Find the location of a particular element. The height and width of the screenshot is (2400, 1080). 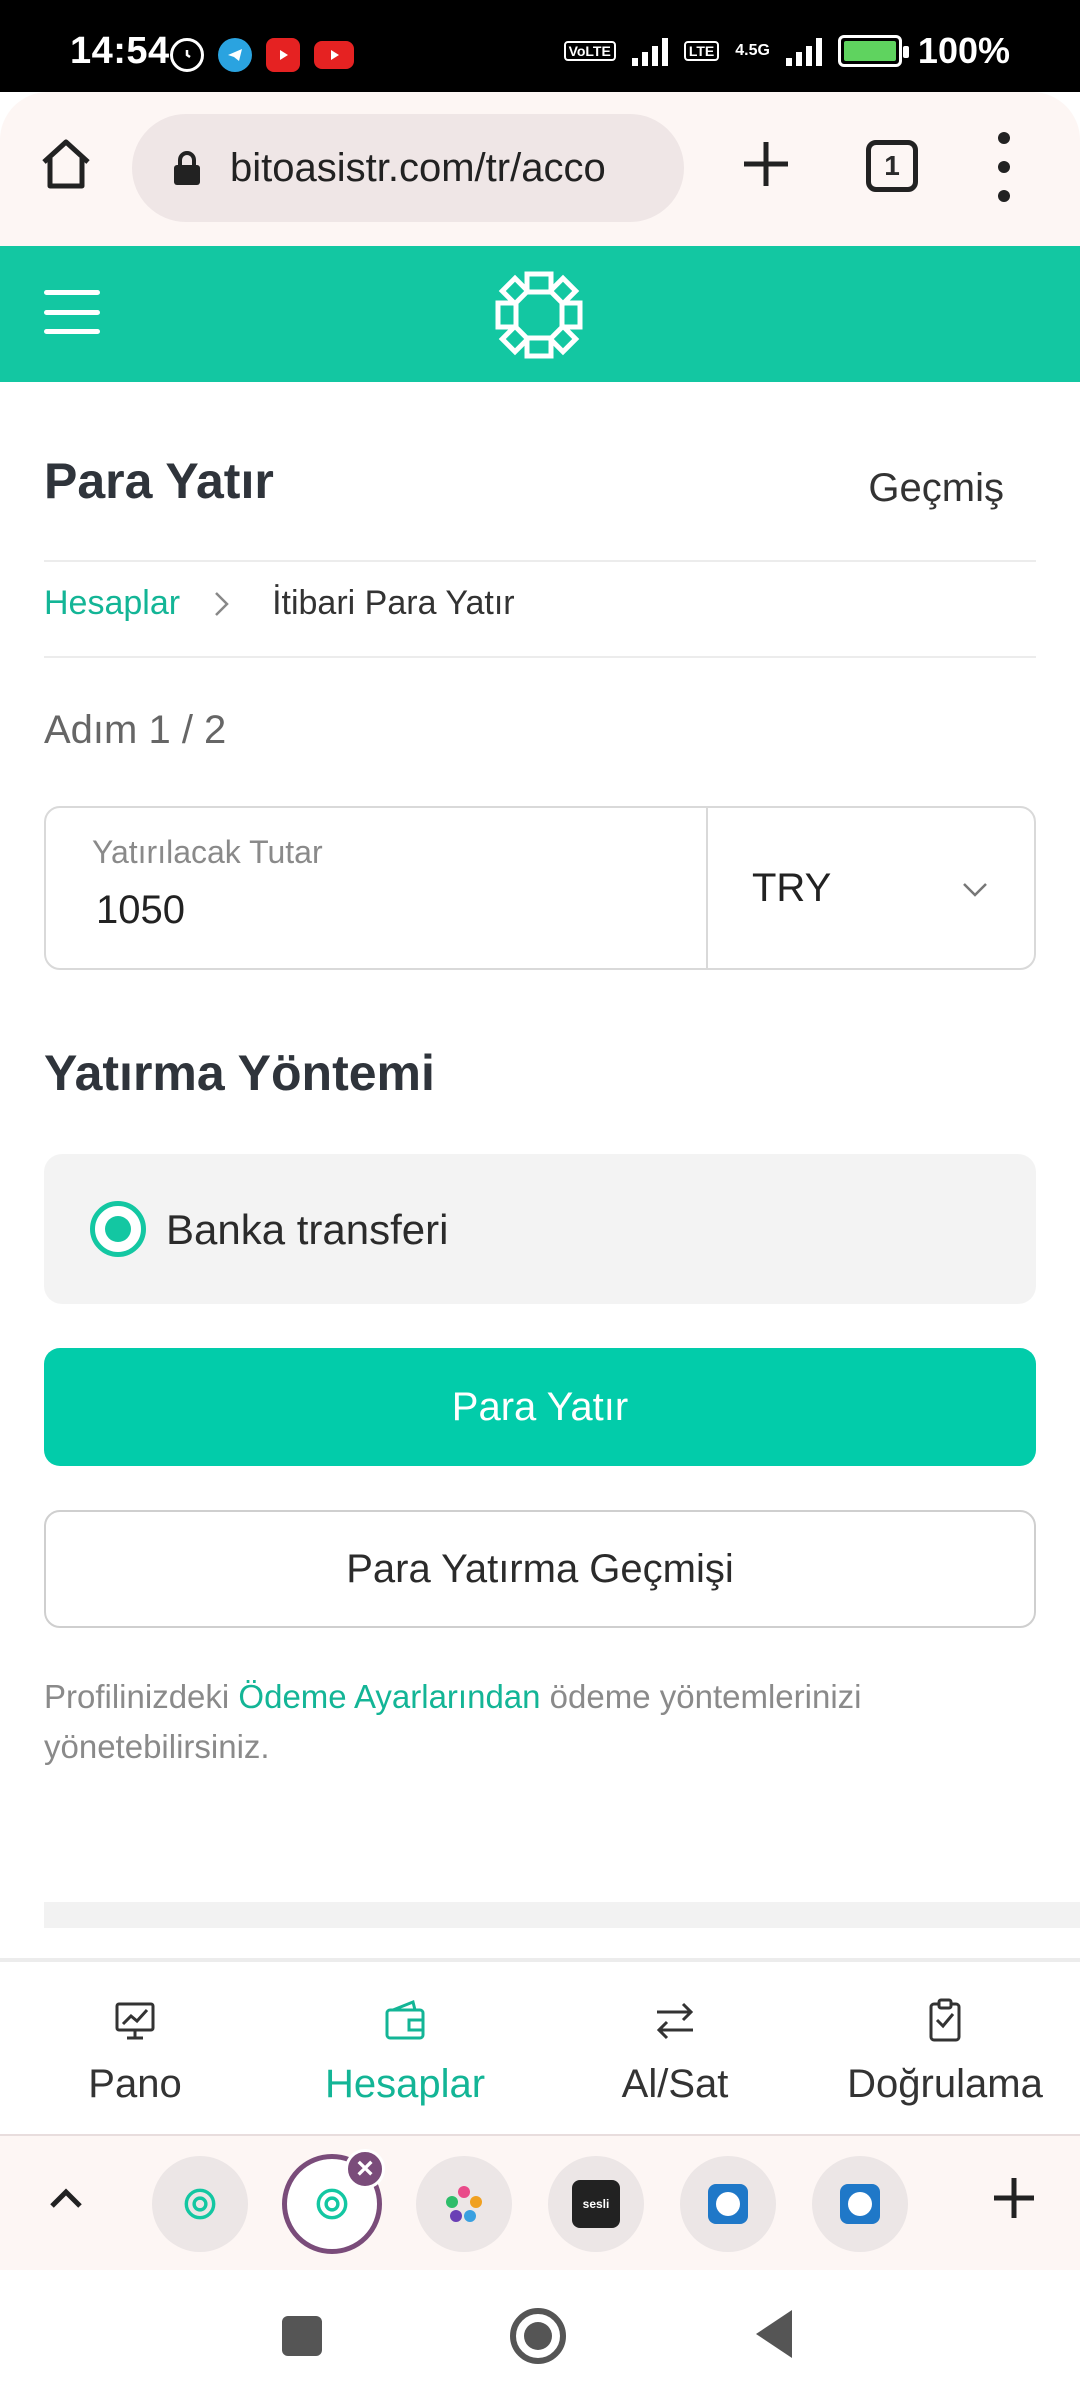

address-bar: bitoasistr.com/tr/acco is located at coordinates (408, 168).